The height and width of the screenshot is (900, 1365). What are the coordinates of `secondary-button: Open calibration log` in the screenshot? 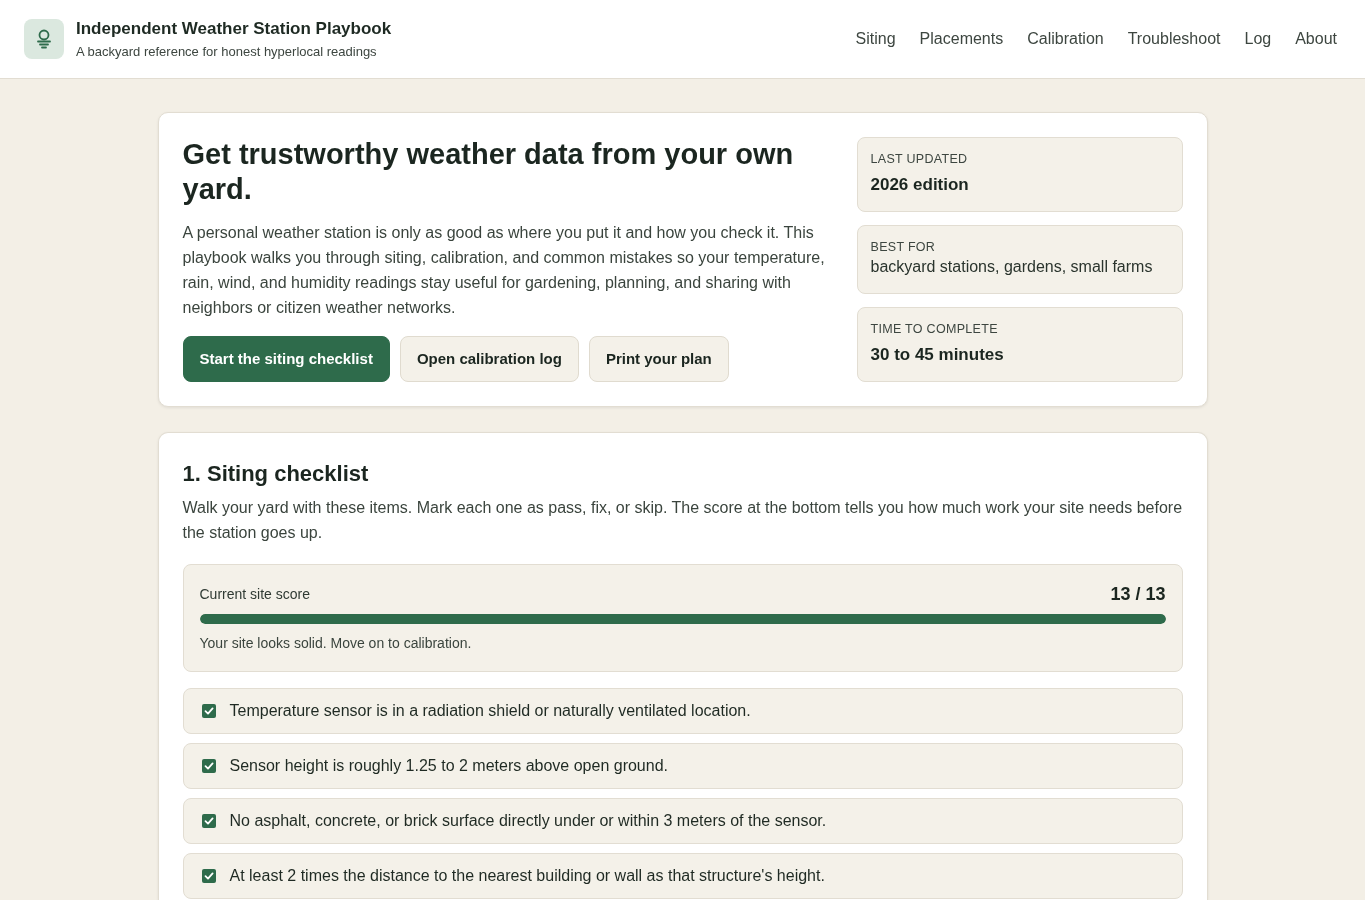 It's located at (489, 359).